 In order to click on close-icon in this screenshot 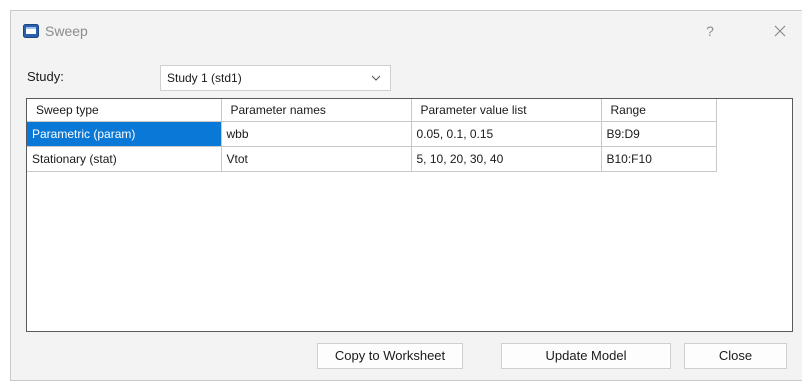, I will do `click(780, 31)`.